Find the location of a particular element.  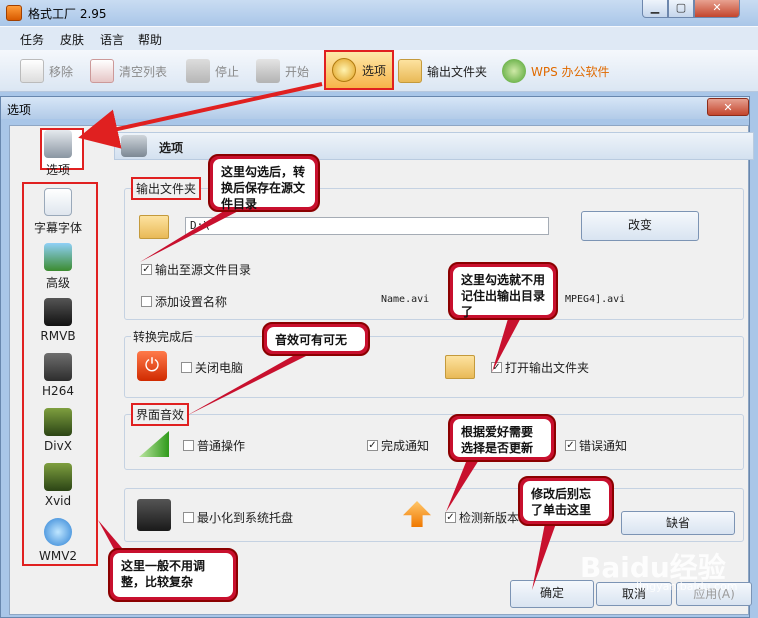

app-title: 格式工厂 2.95 is located at coordinates (67, 14).